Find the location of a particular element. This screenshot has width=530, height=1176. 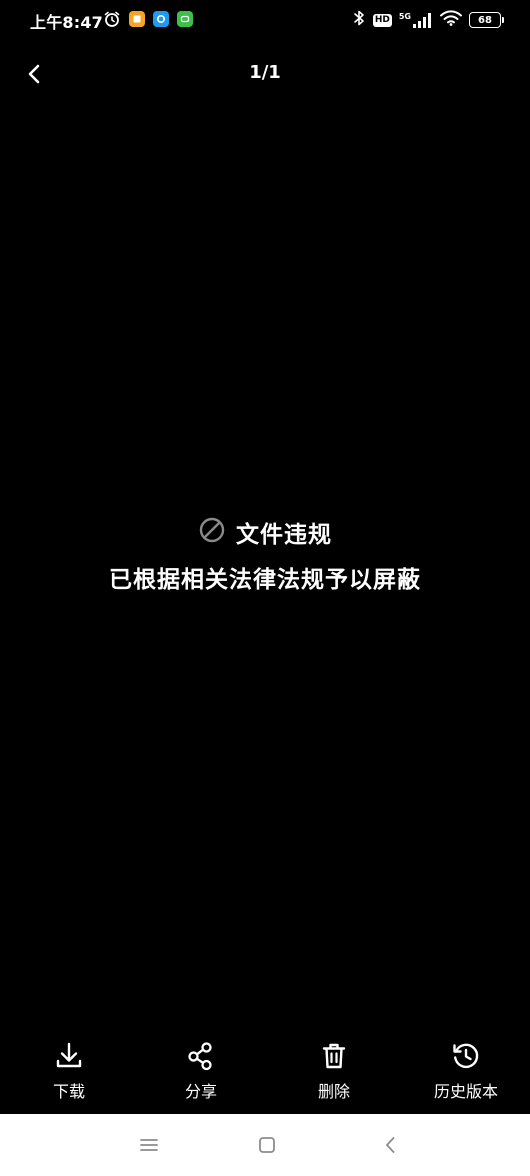

top-bar: 1/1 is located at coordinates (265, 73).